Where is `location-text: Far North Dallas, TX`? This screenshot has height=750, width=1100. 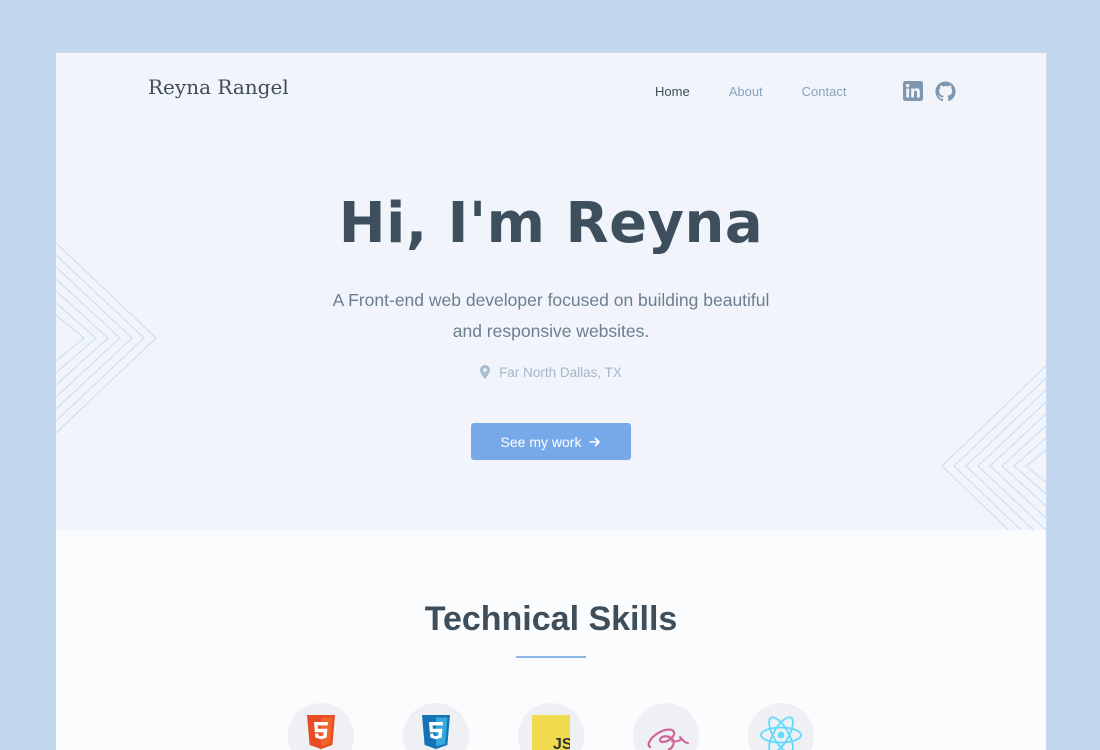 location-text: Far North Dallas, TX is located at coordinates (560, 372).